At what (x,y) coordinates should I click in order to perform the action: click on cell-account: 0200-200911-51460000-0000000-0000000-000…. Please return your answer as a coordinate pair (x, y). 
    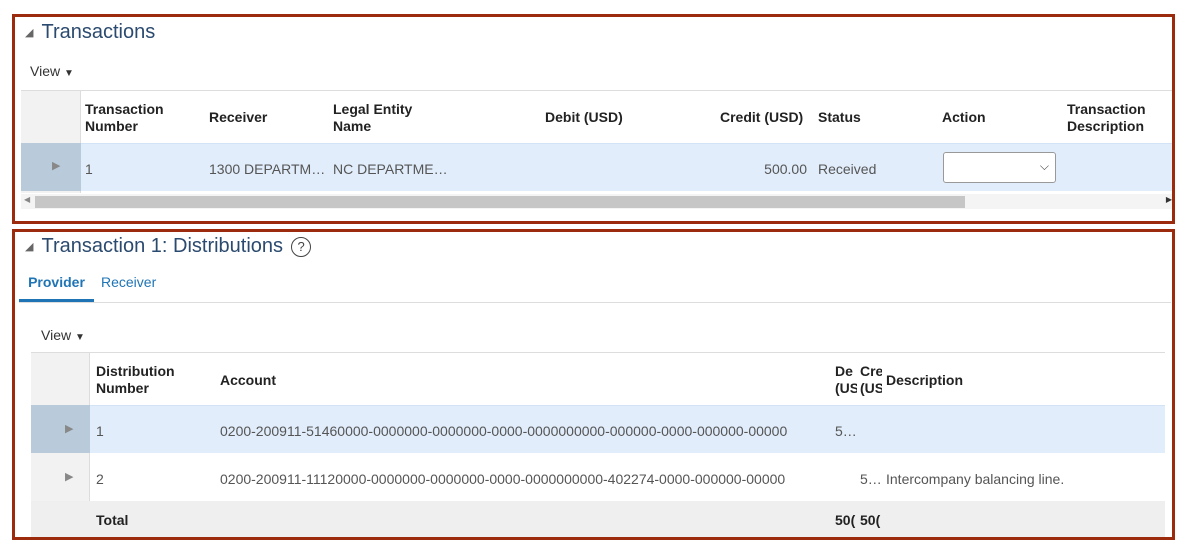
    Looking at the image, I should click on (504, 431).